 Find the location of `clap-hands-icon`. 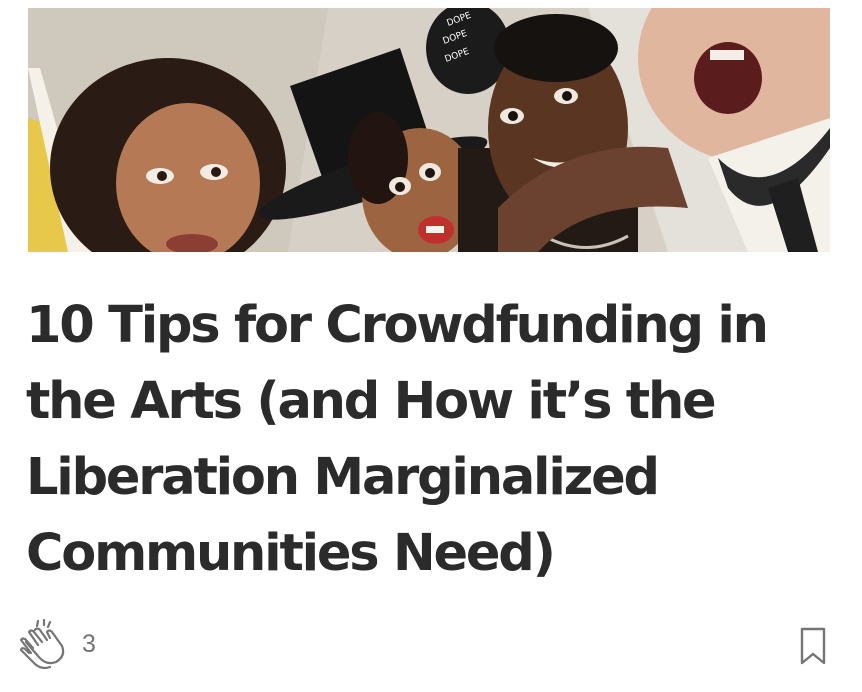

clap-hands-icon is located at coordinates (42, 644).